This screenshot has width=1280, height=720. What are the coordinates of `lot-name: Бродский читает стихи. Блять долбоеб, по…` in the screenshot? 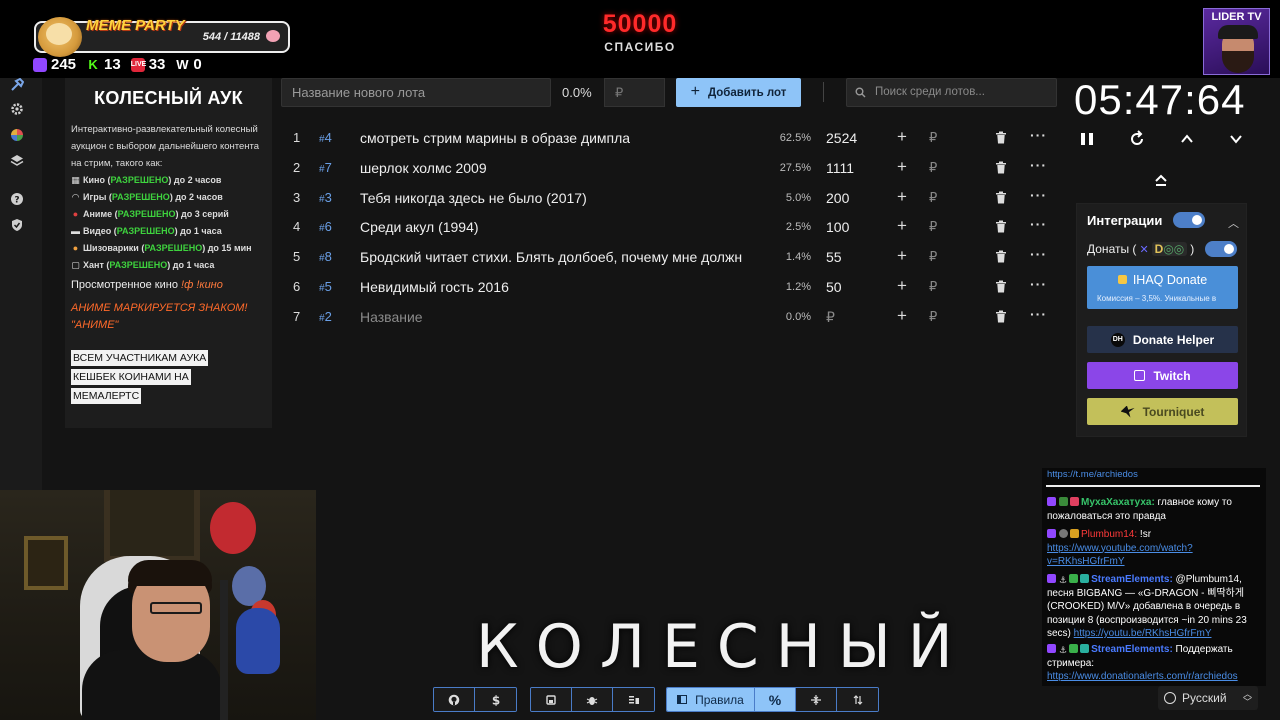 It's located at (551, 257).